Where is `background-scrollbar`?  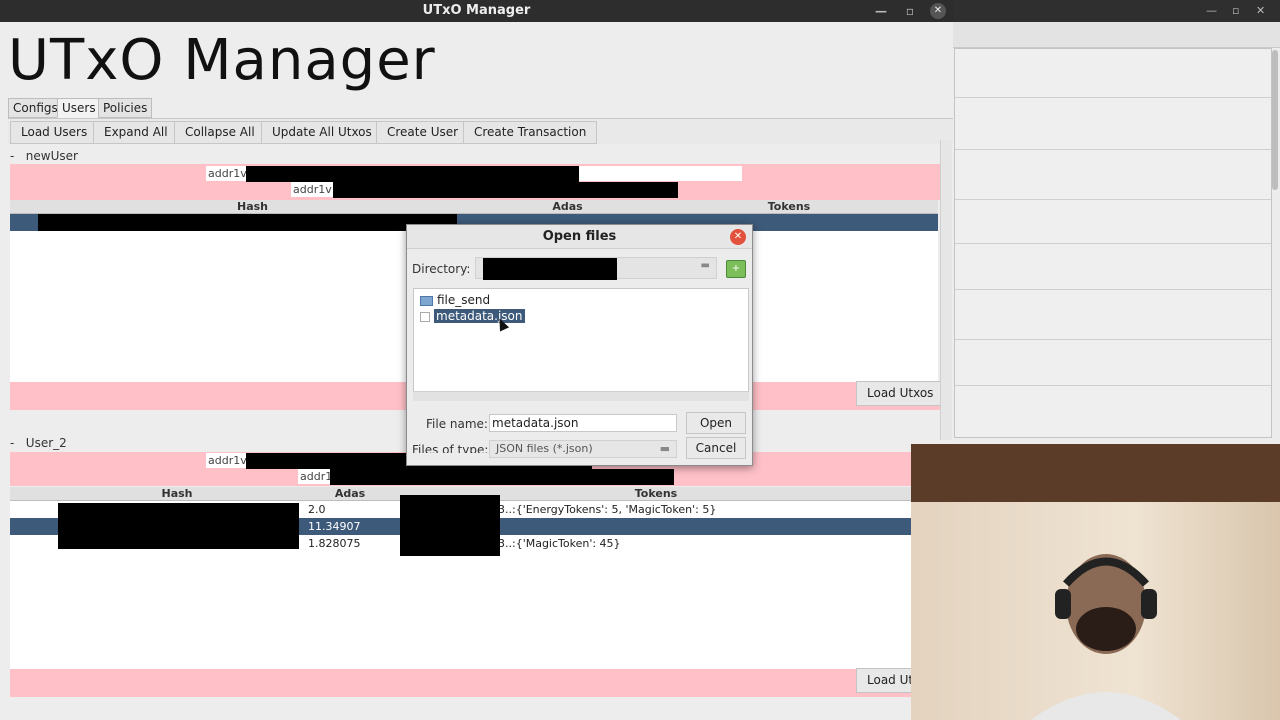 background-scrollbar is located at coordinates (1275, 120).